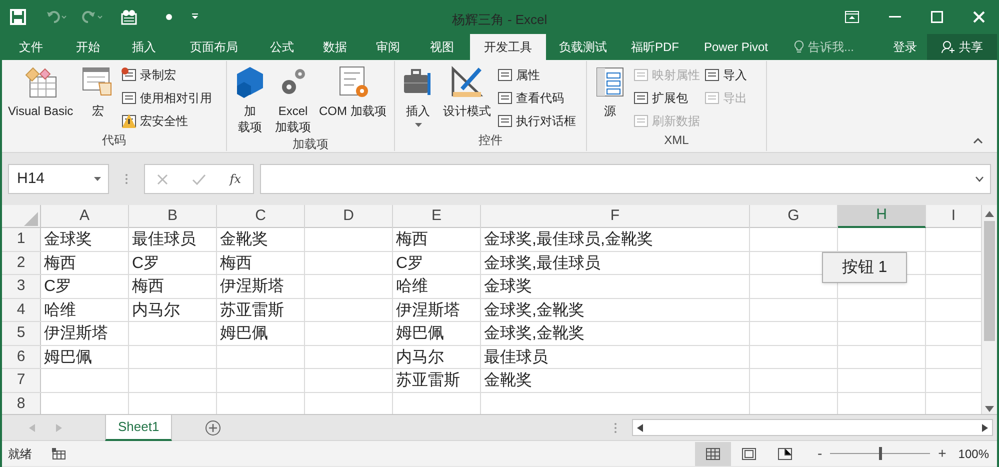 This screenshot has width=999, height=467. I want to click on maximize-icon, so click(937, 17).